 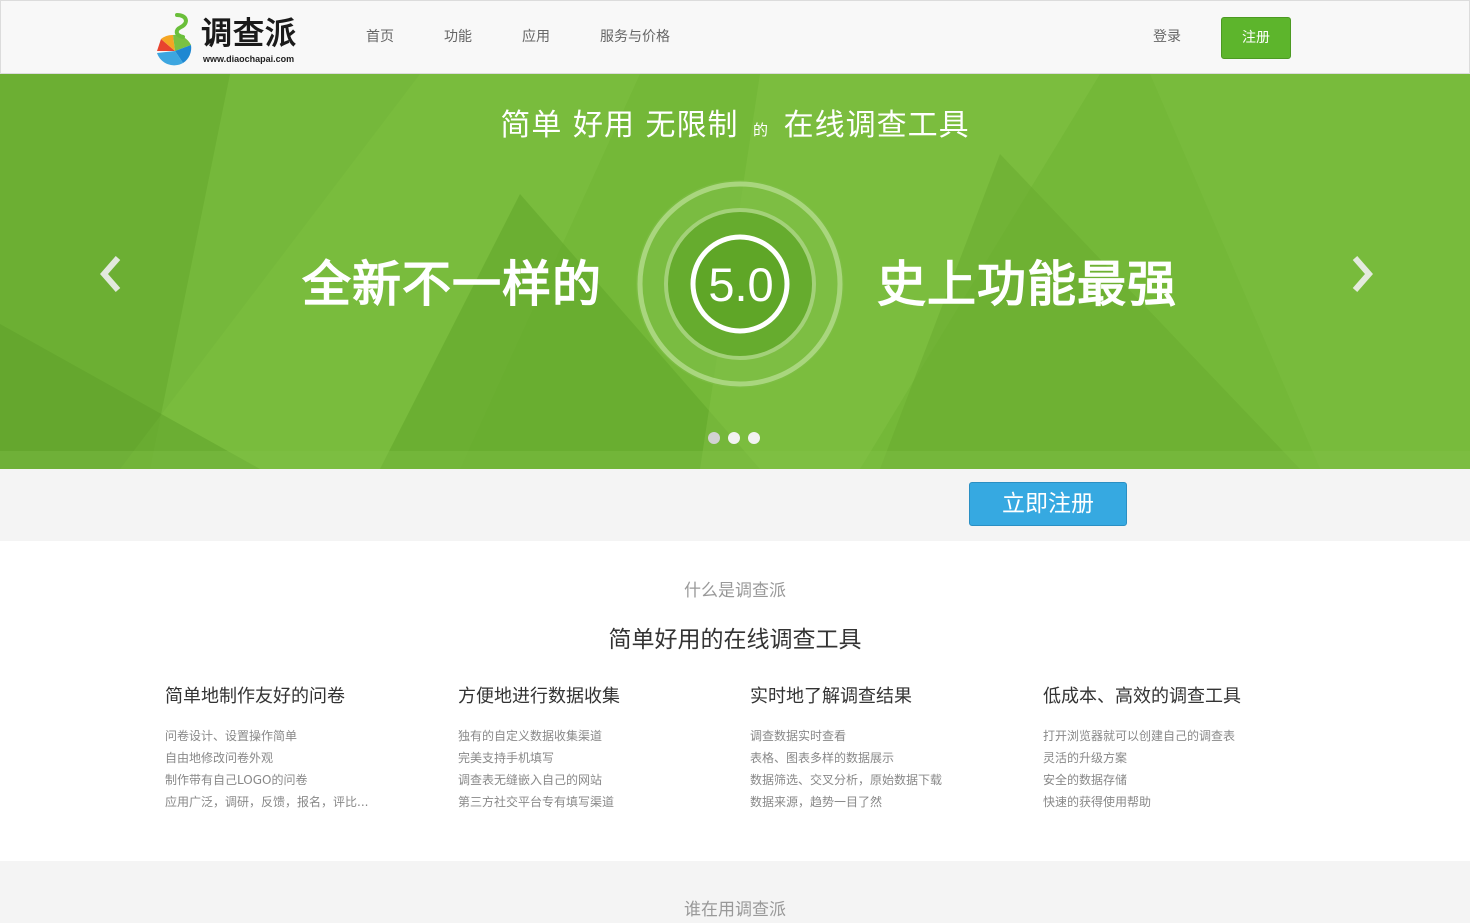 I want to click on feature-line: 表格、图表多样的数据展示, so click(x=822, y=758).